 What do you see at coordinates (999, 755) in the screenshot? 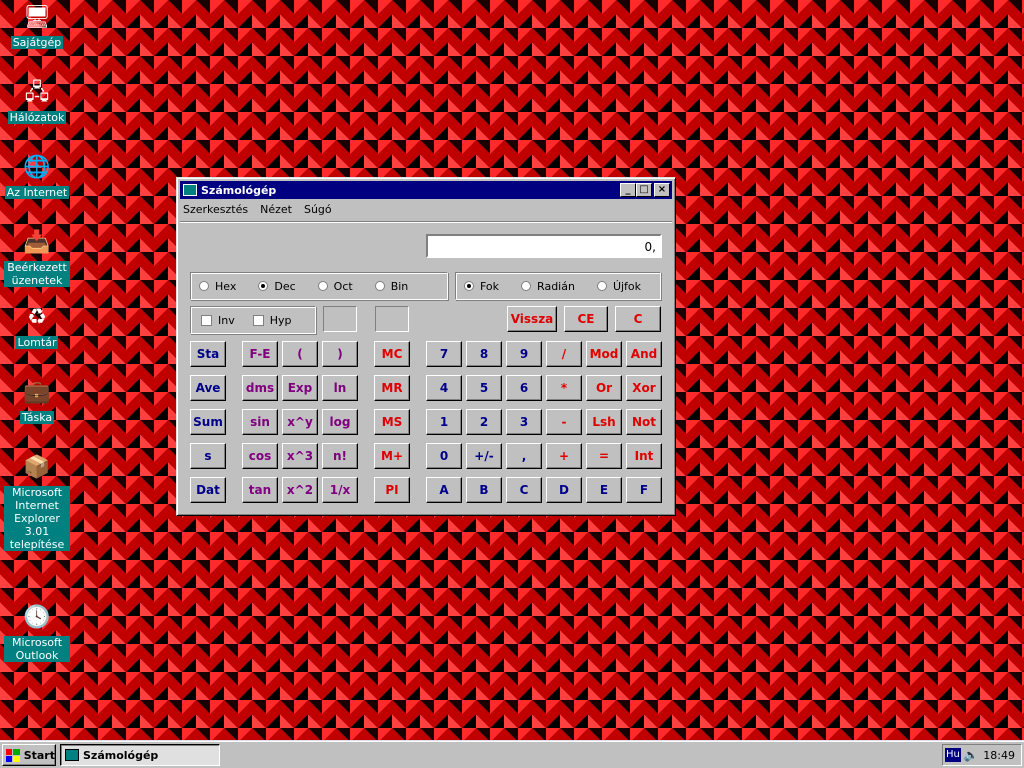
I see `clock: 18:49` at bounding box center [999, 755].